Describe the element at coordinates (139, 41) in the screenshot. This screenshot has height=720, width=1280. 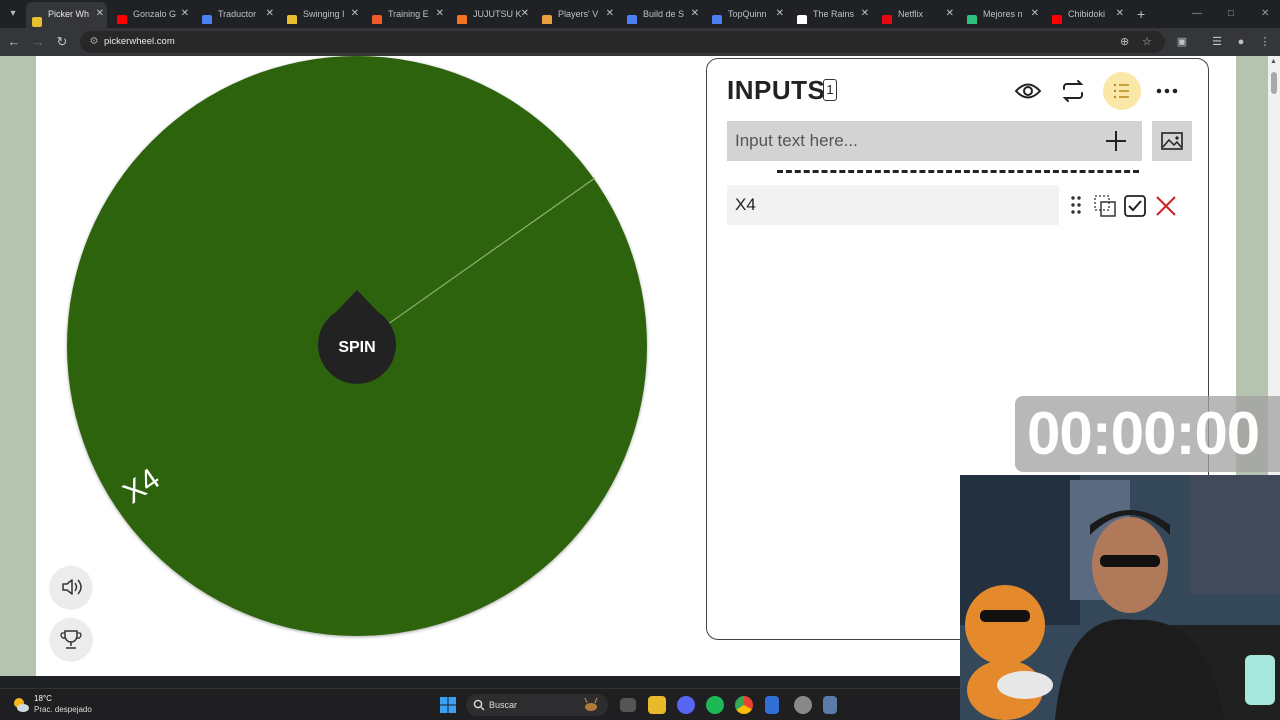
I see `url-text: pickerwheel.com` at that location.